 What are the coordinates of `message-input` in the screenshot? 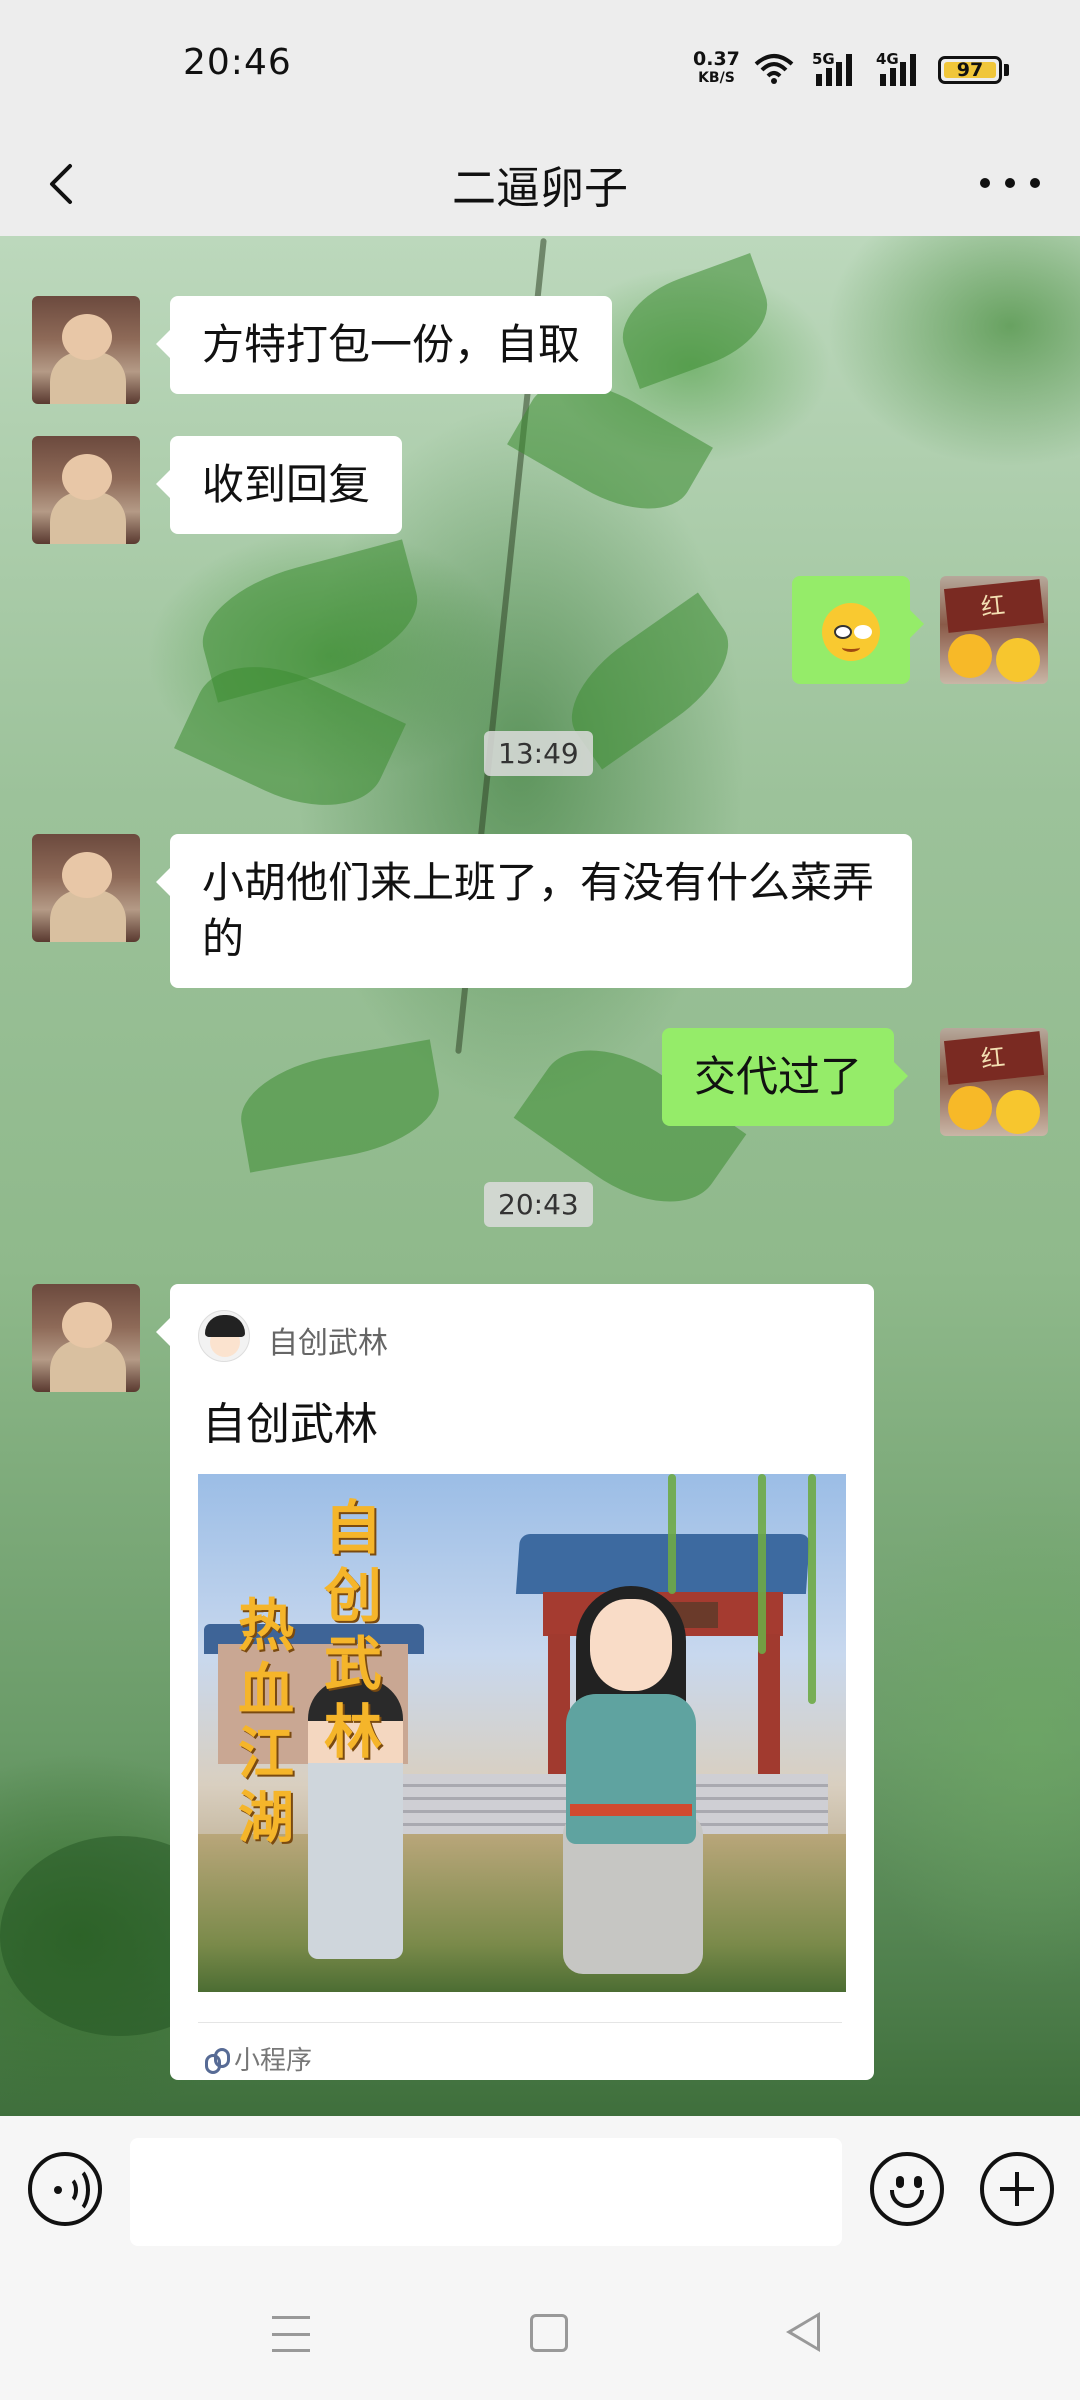 It's located at (486, 2192).